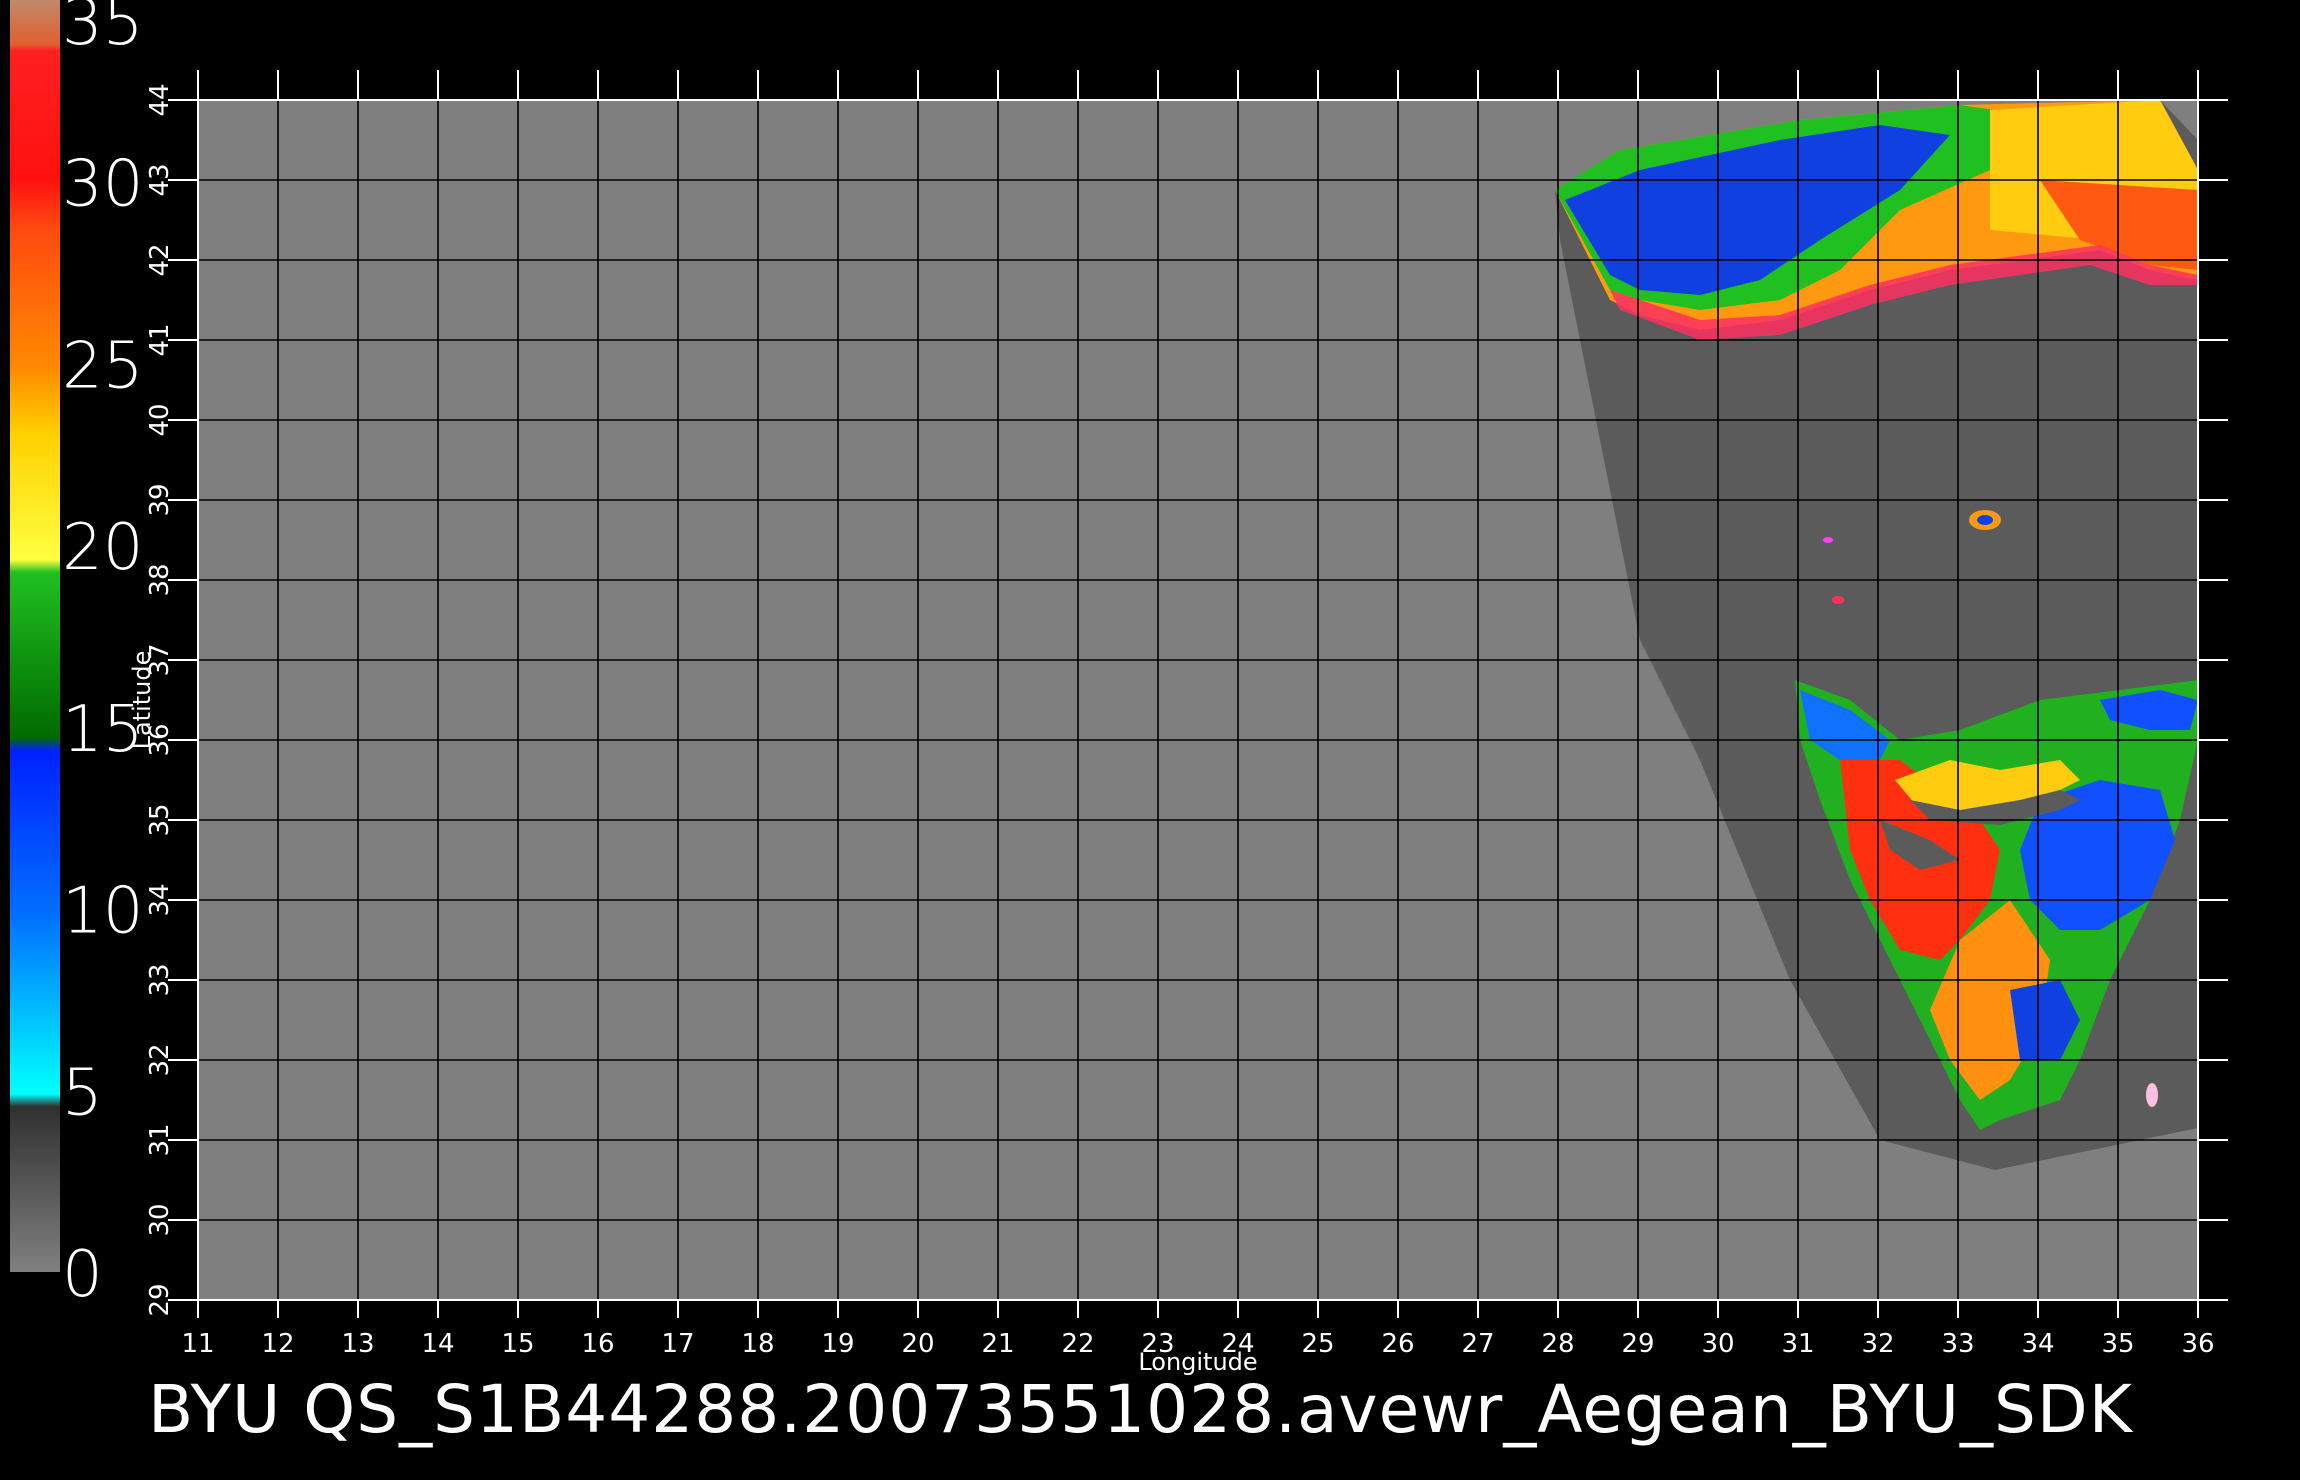 The height and width of the screenshot is (1480, 2300). Describe the element at coordinates (2037, 1344) in the screenshot. I see `longitude-tick-label: 34` at that location.